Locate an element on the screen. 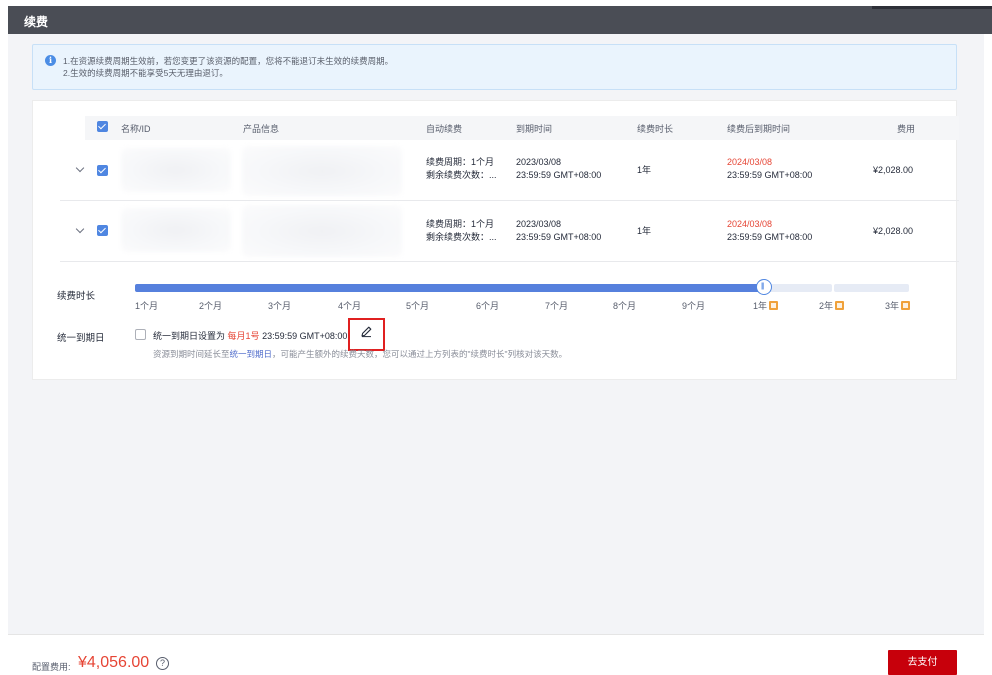  unified-expiry-date: 每月1号 is located at coordinates (243, 336).